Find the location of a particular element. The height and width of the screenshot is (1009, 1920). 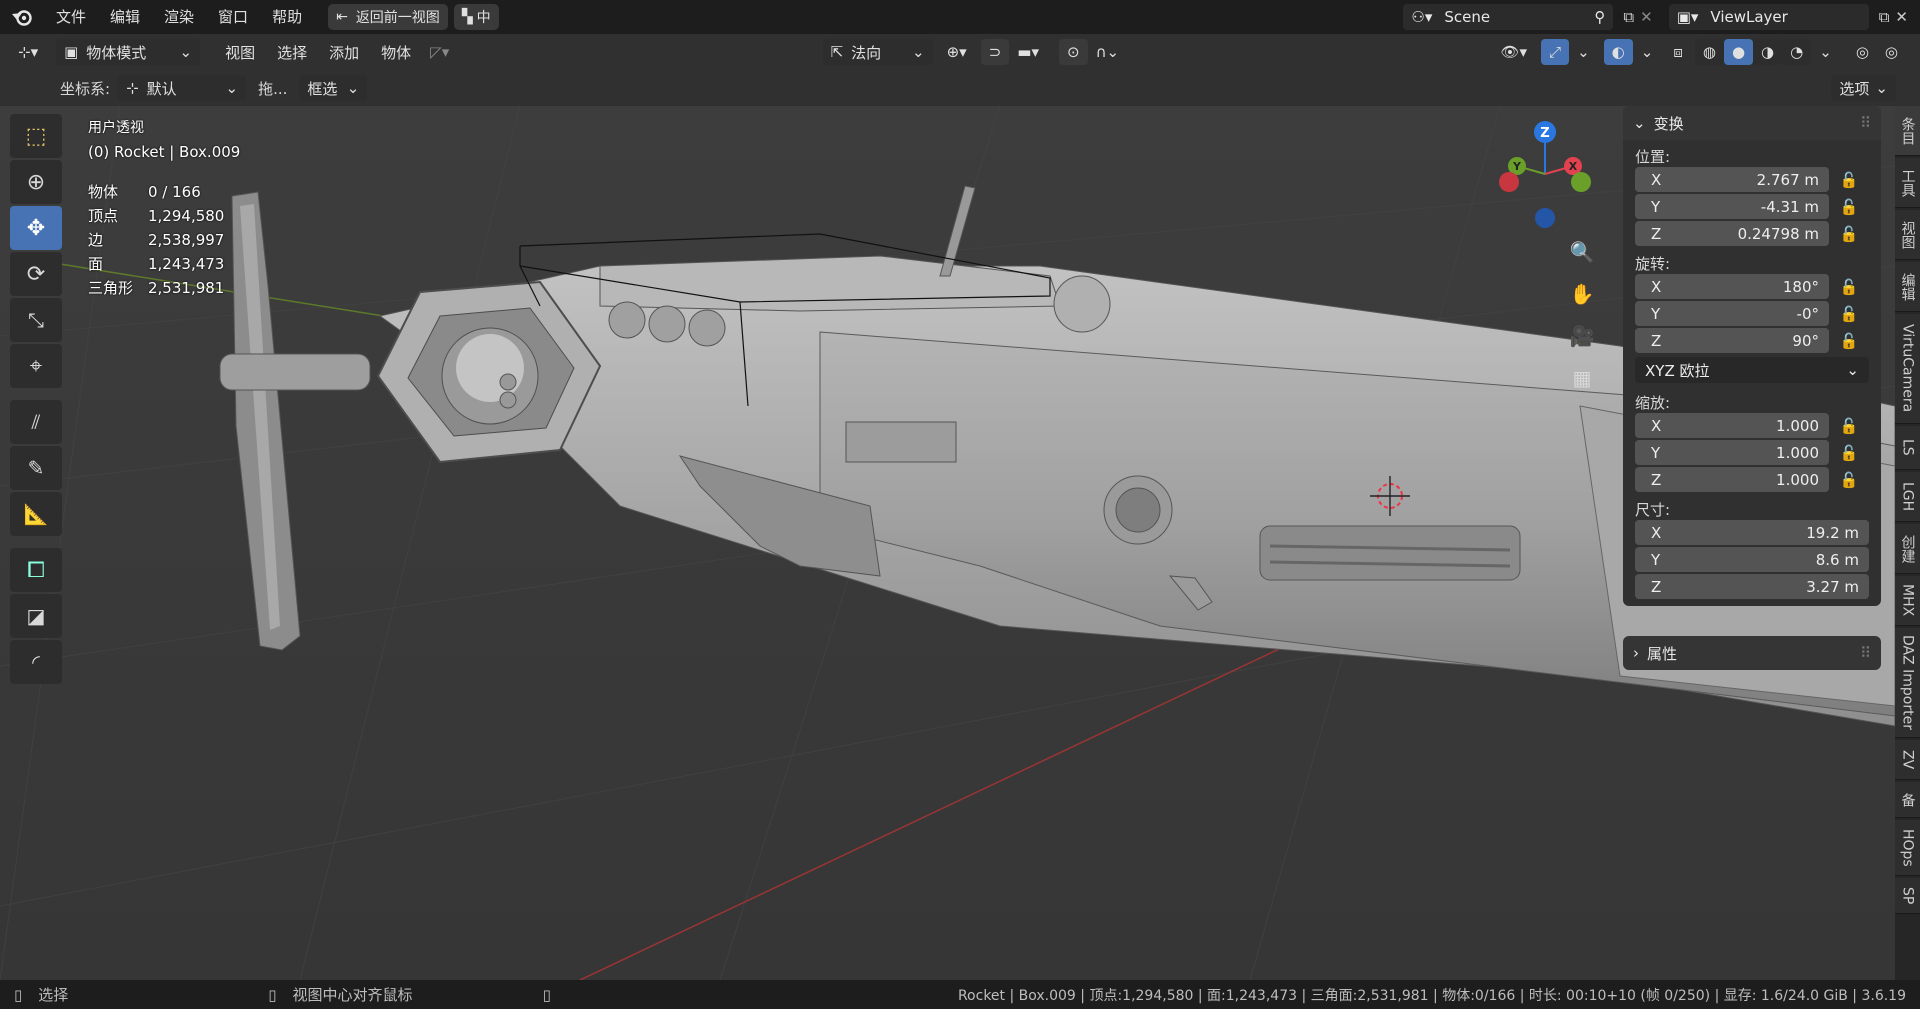

snap-toggle: ⊃ is located at coordinates (995, 52).